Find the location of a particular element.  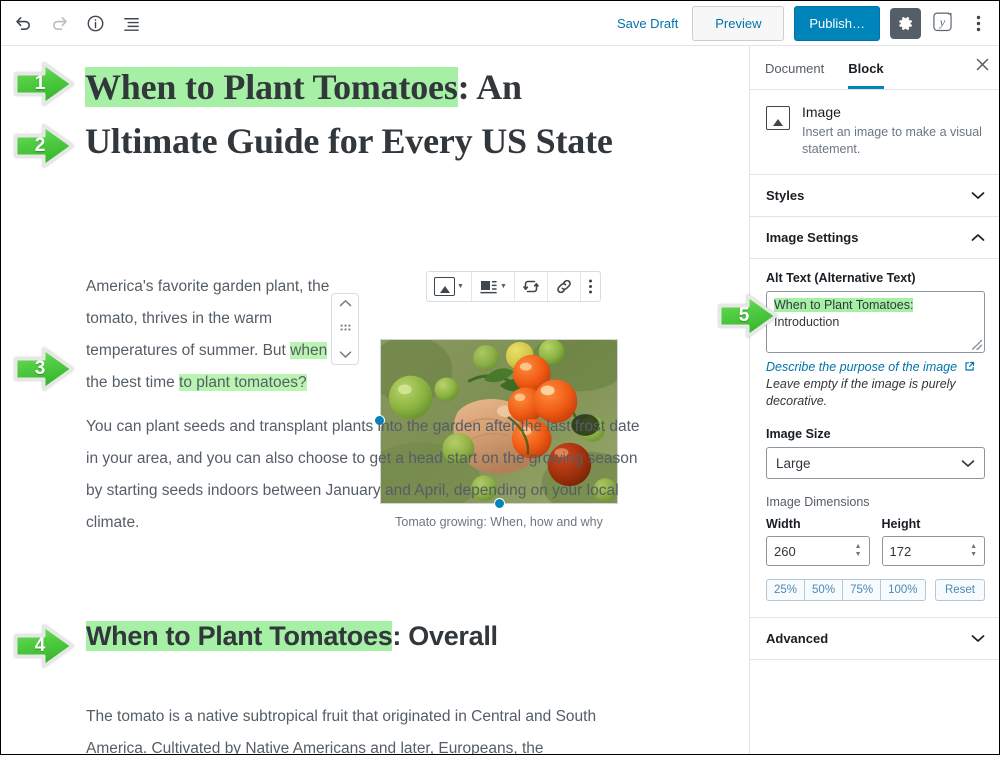

scale-buttons-row: 25% 50% 75% 100% Reset is located at coordinates (875, 590).